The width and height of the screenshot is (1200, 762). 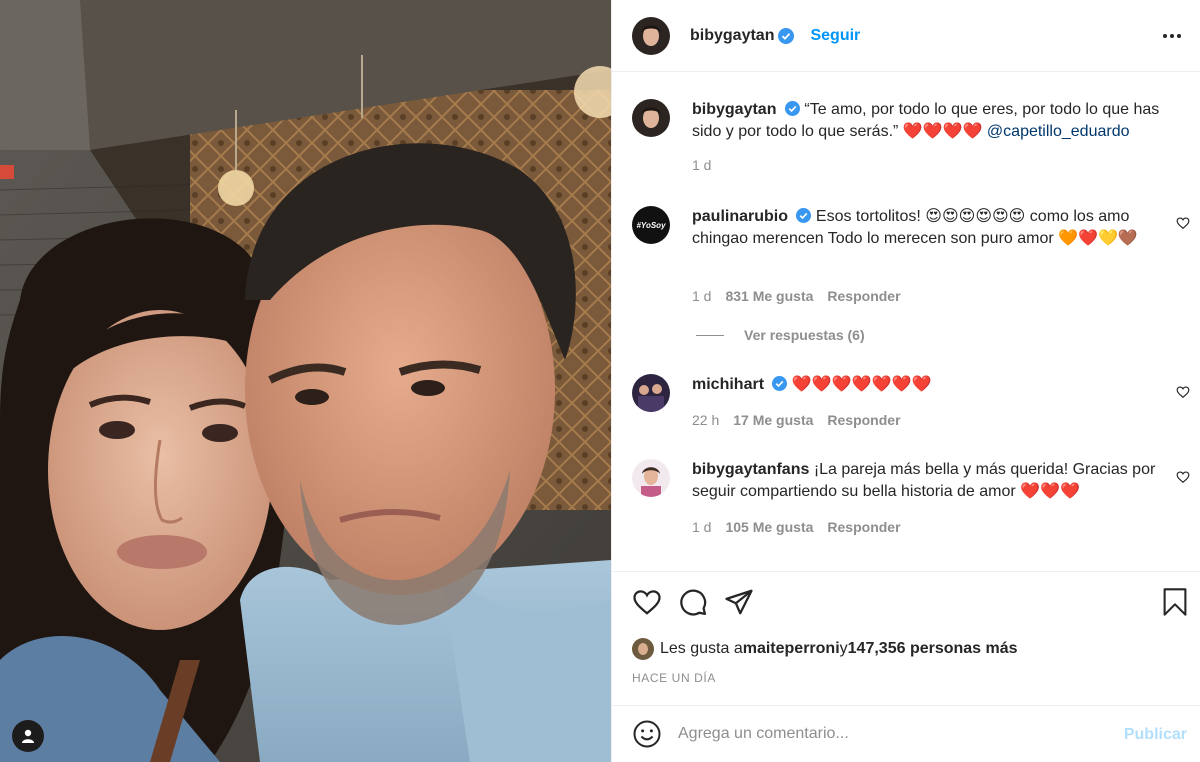 I want to click on liker-avatar, so click(x=643, y=649).